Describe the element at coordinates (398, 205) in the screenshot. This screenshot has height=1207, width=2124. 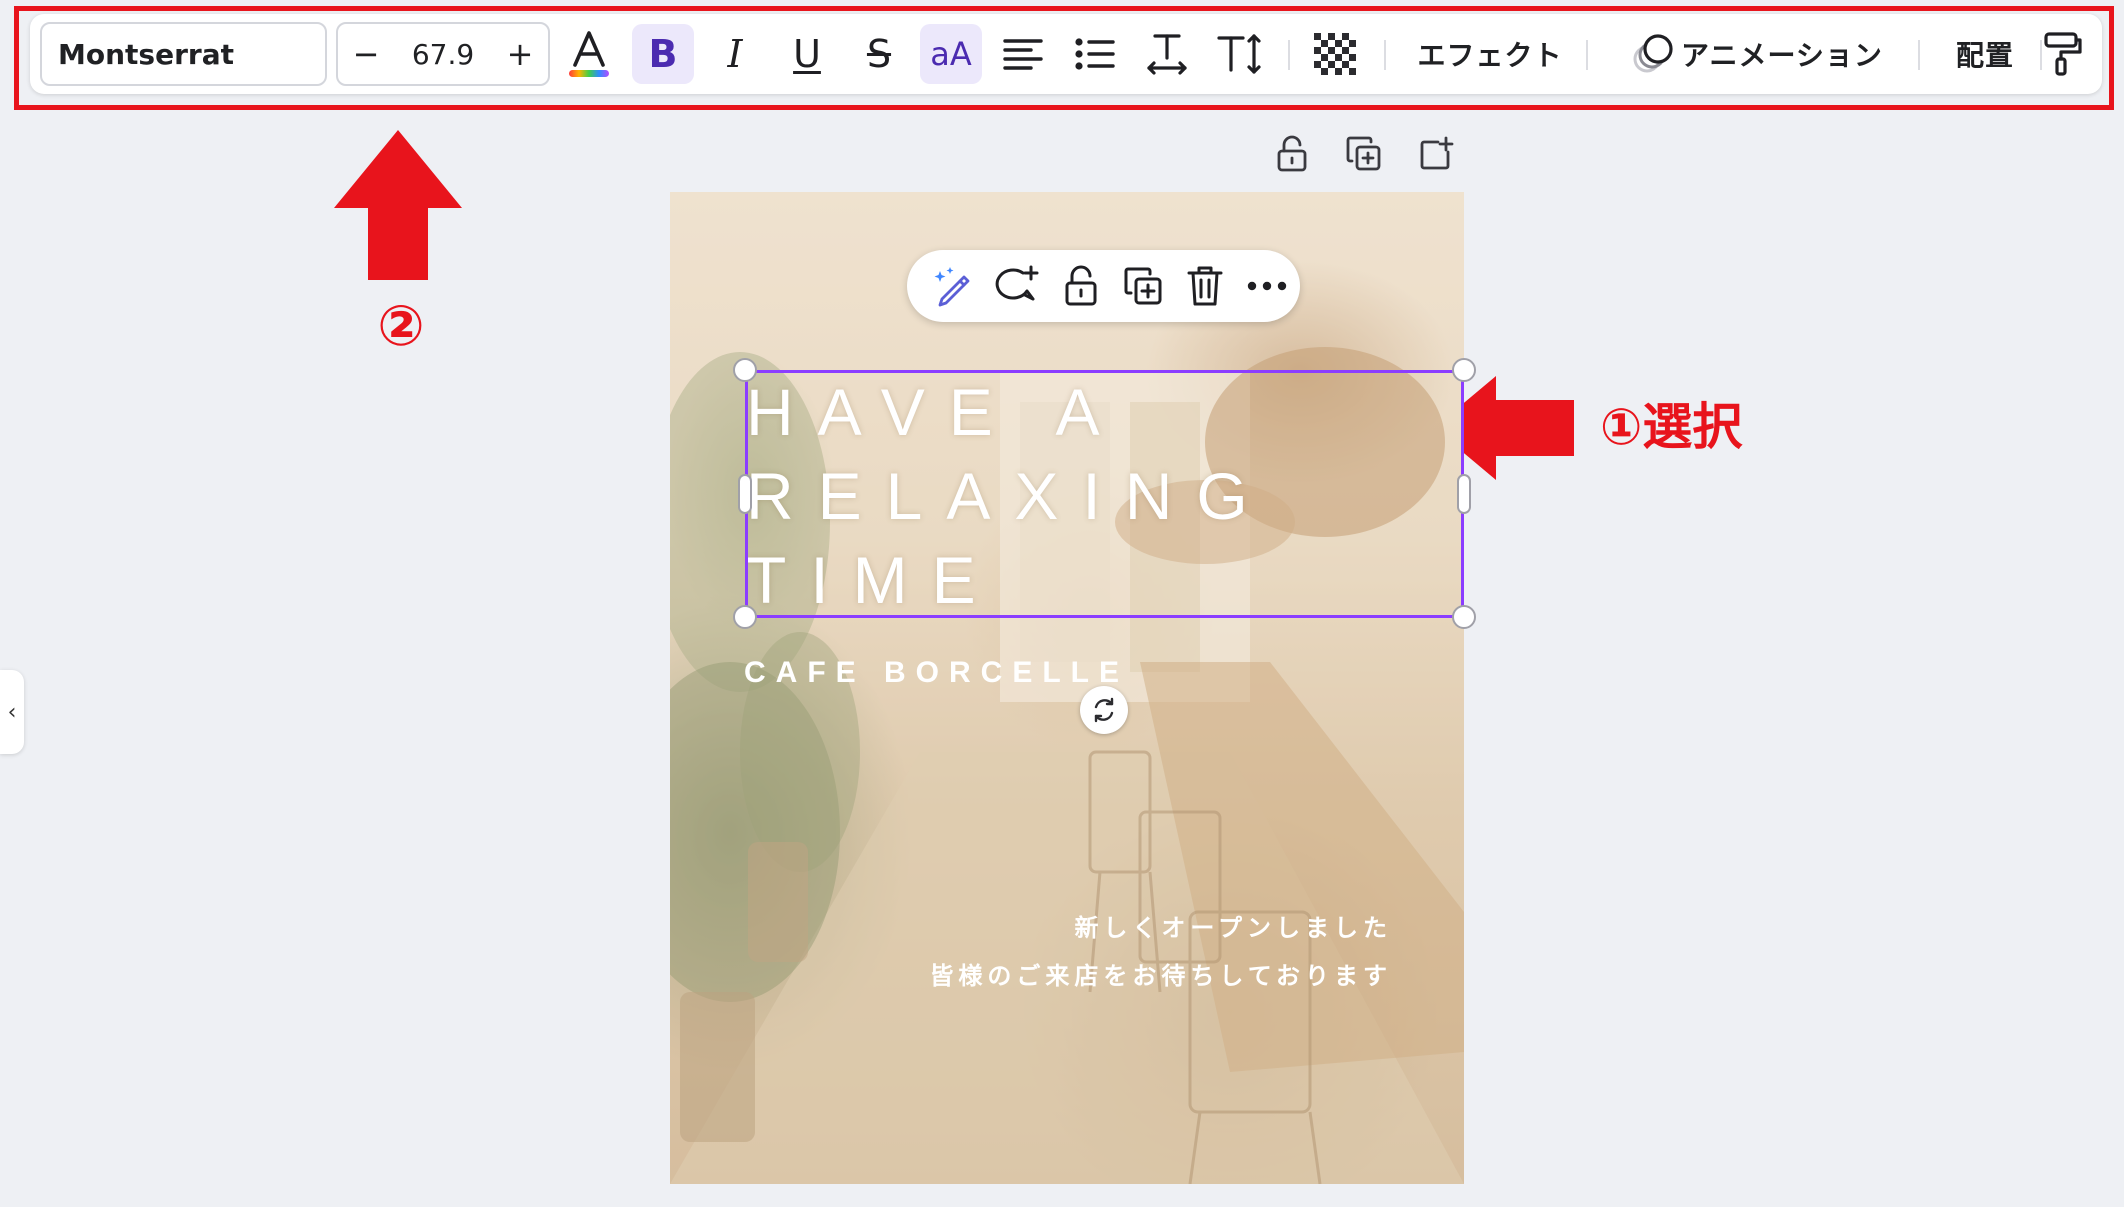
I see `red-arrow-up-annotation` at that location.